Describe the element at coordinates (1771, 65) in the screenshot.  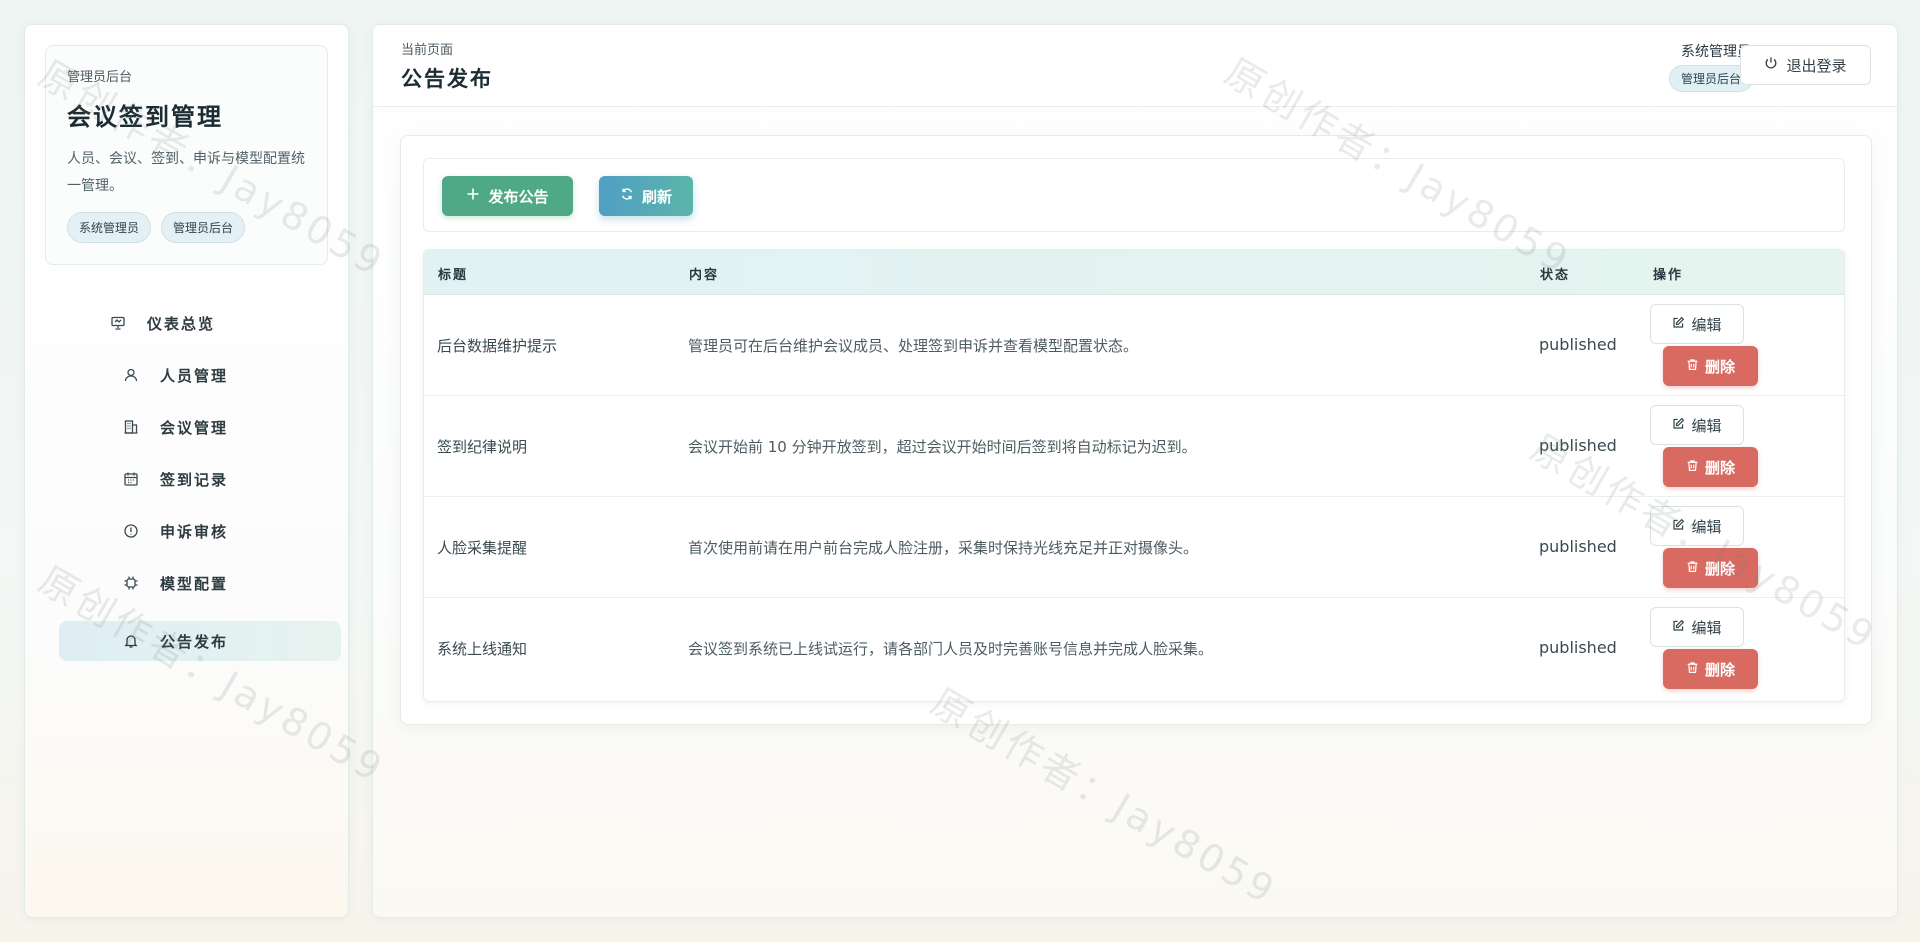
I see `power-icon` at that location.